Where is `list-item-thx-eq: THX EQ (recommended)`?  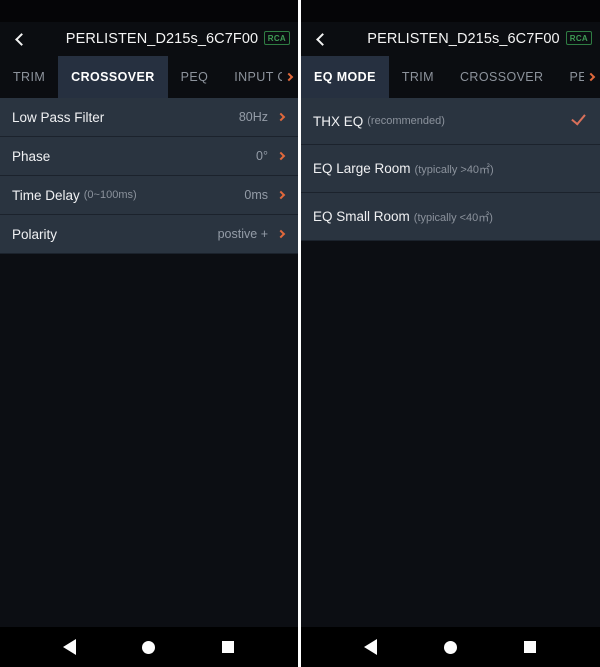 list-item-thx-eq: THX EQ (recommended) is located at coordinates (450, 121).